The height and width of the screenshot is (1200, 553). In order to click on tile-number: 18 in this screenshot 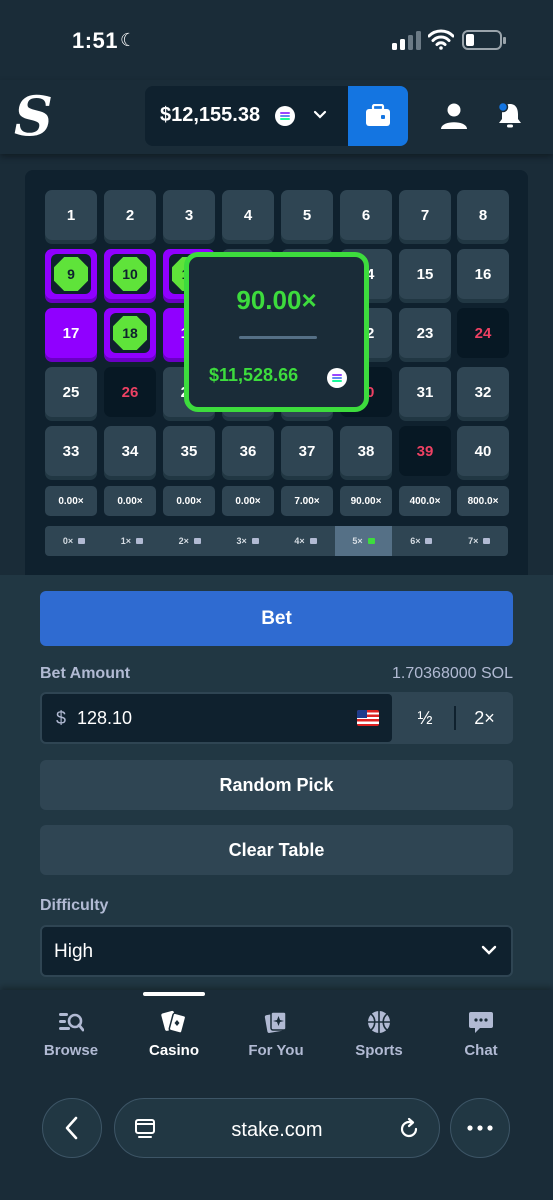, I will do `click(130, 333)`.